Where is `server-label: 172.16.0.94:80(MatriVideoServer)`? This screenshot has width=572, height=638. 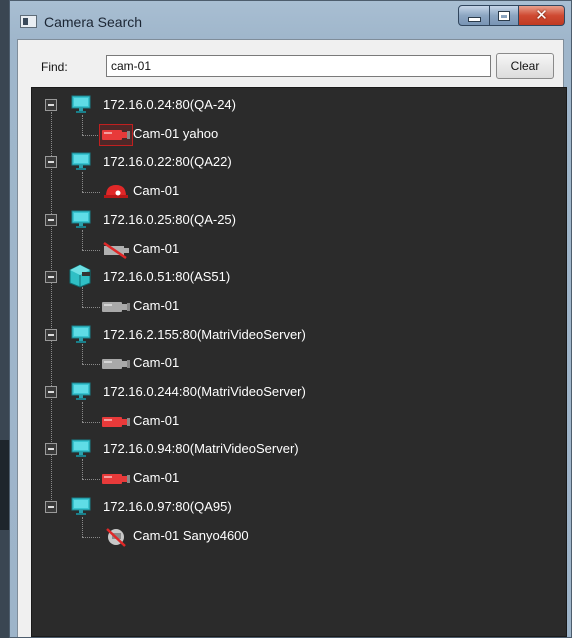
server-label: 172.16.0.94:80(MatriVideoServer) is located at coordinates (201, 449).